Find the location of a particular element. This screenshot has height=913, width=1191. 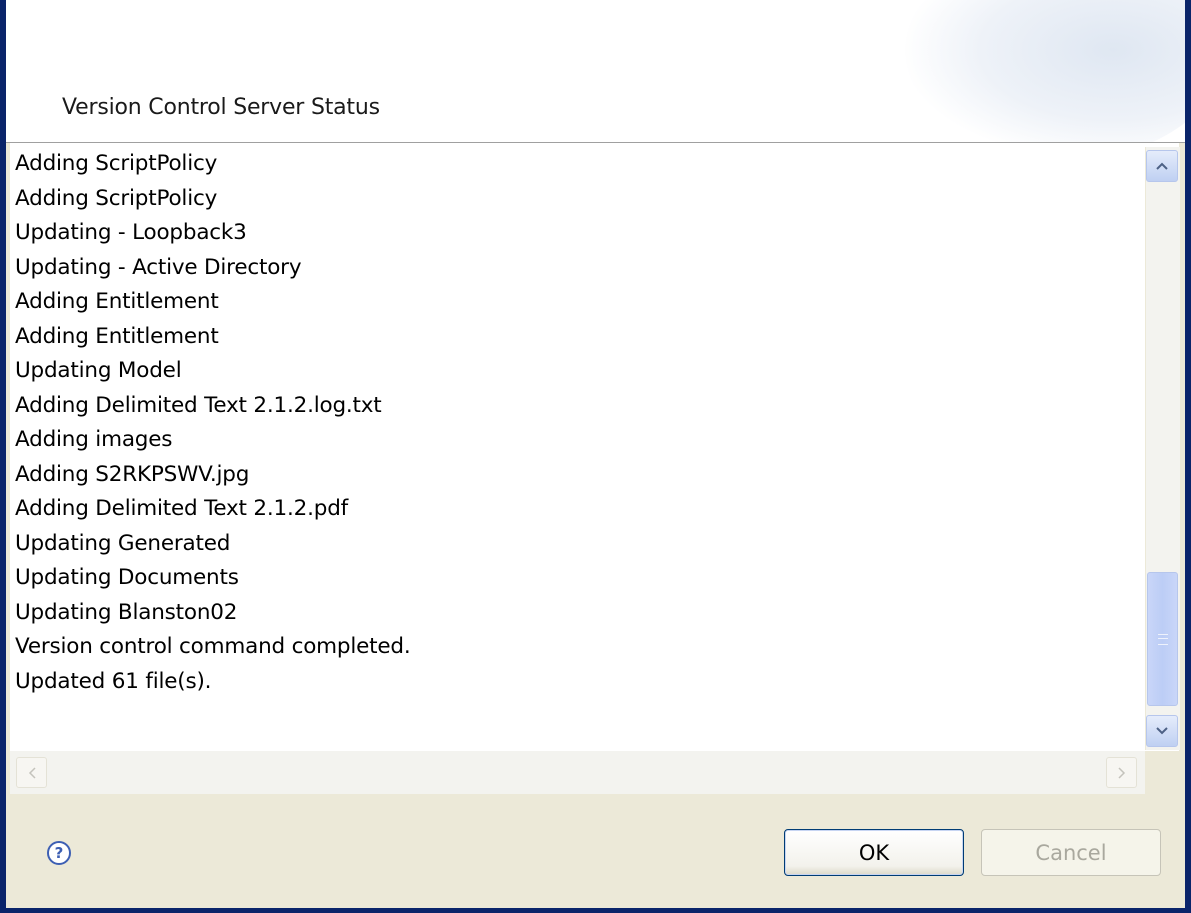

ok-button: OK is located at coordinates (874, 852).